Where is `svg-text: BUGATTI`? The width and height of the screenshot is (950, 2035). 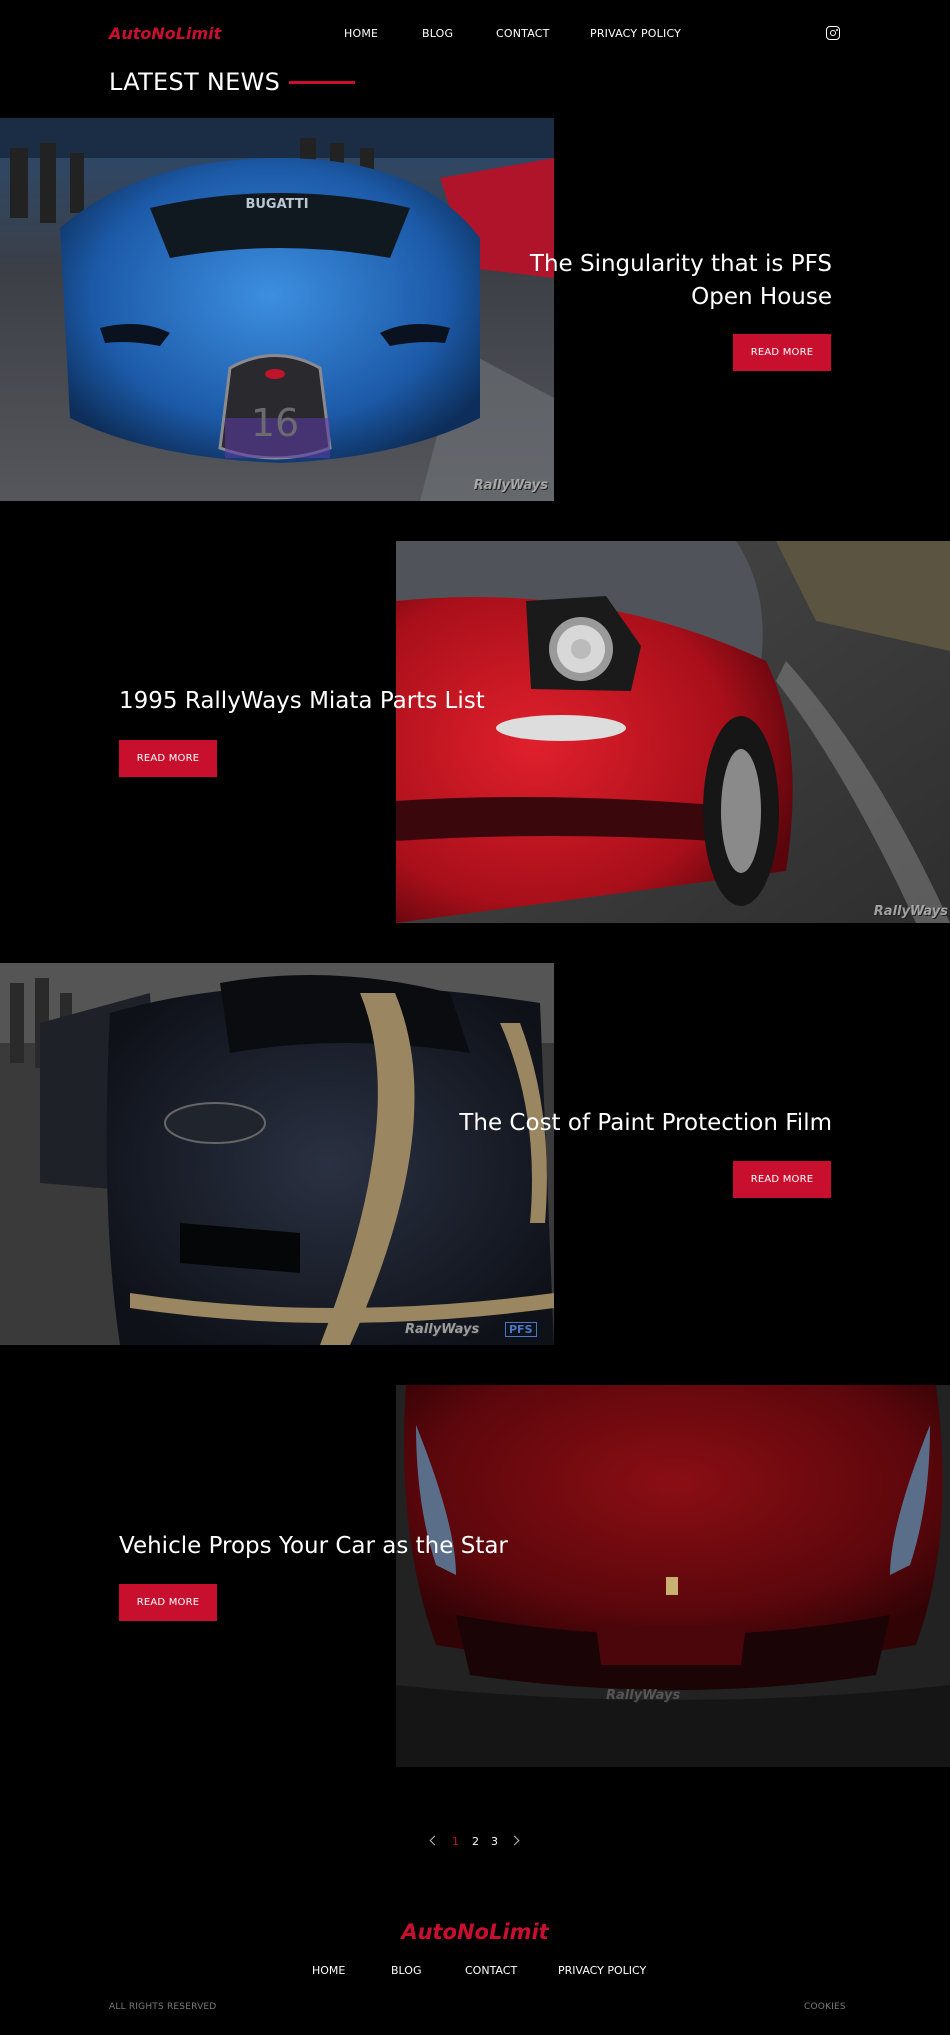
svg-text: BUGATTI is located at coordinates (276, 204).